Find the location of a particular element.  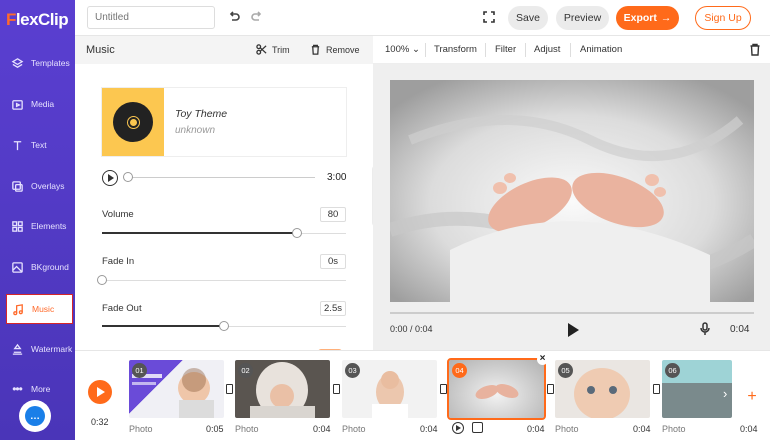

clip-duration: 0:05 is located at coordinates (215, 429).